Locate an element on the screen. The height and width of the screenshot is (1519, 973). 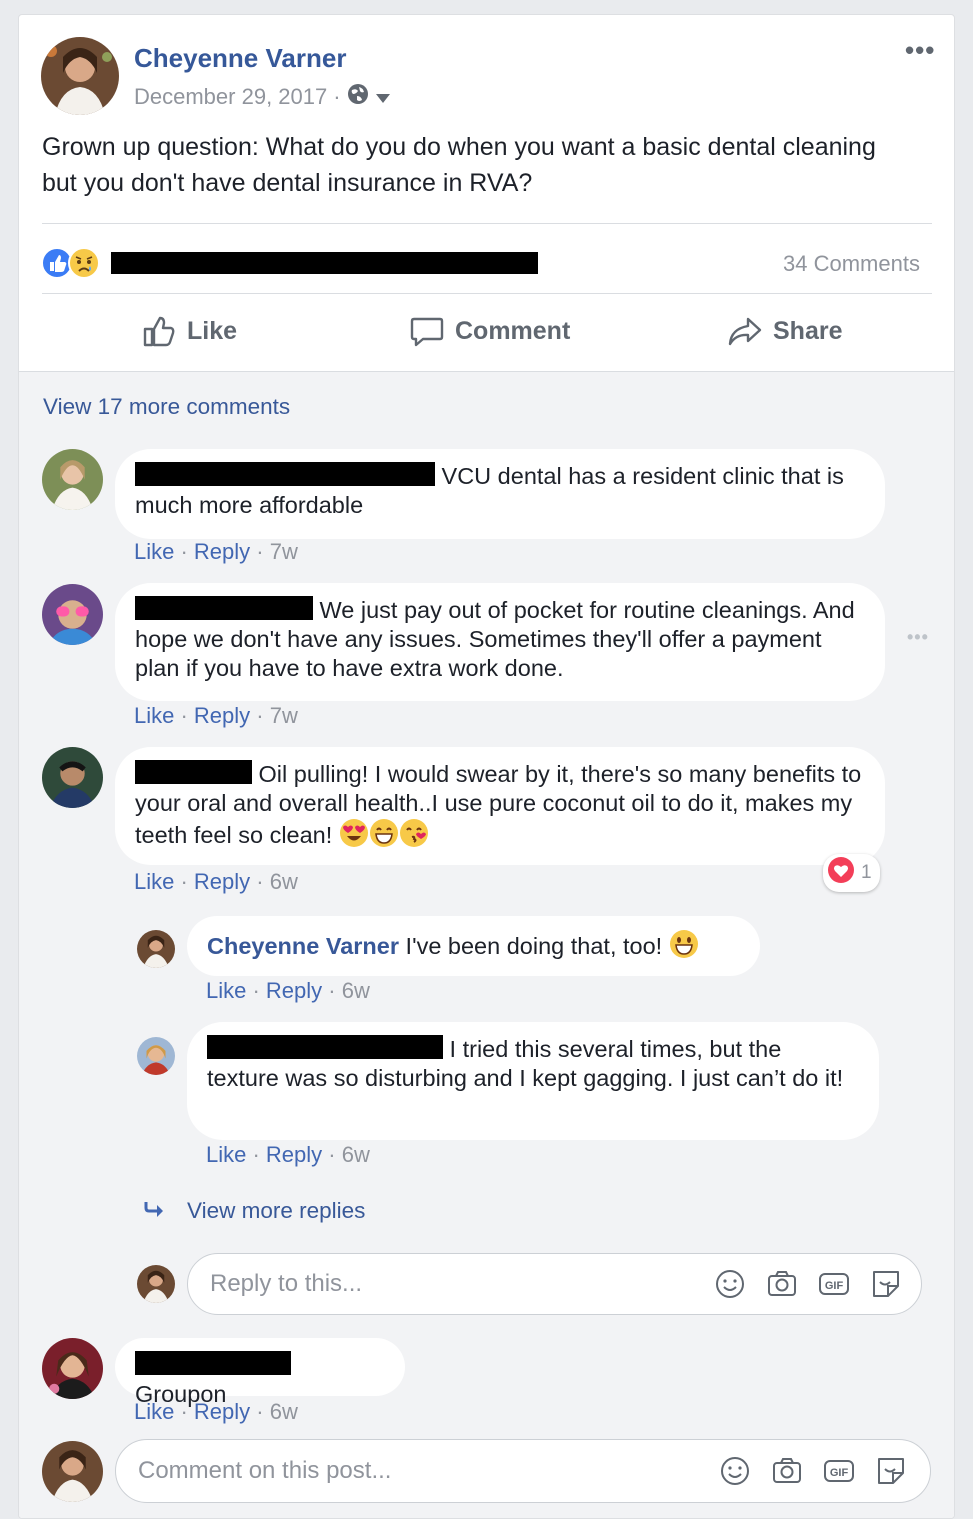
view-more-replies: View more replies is located at coordinates (254, 1211).